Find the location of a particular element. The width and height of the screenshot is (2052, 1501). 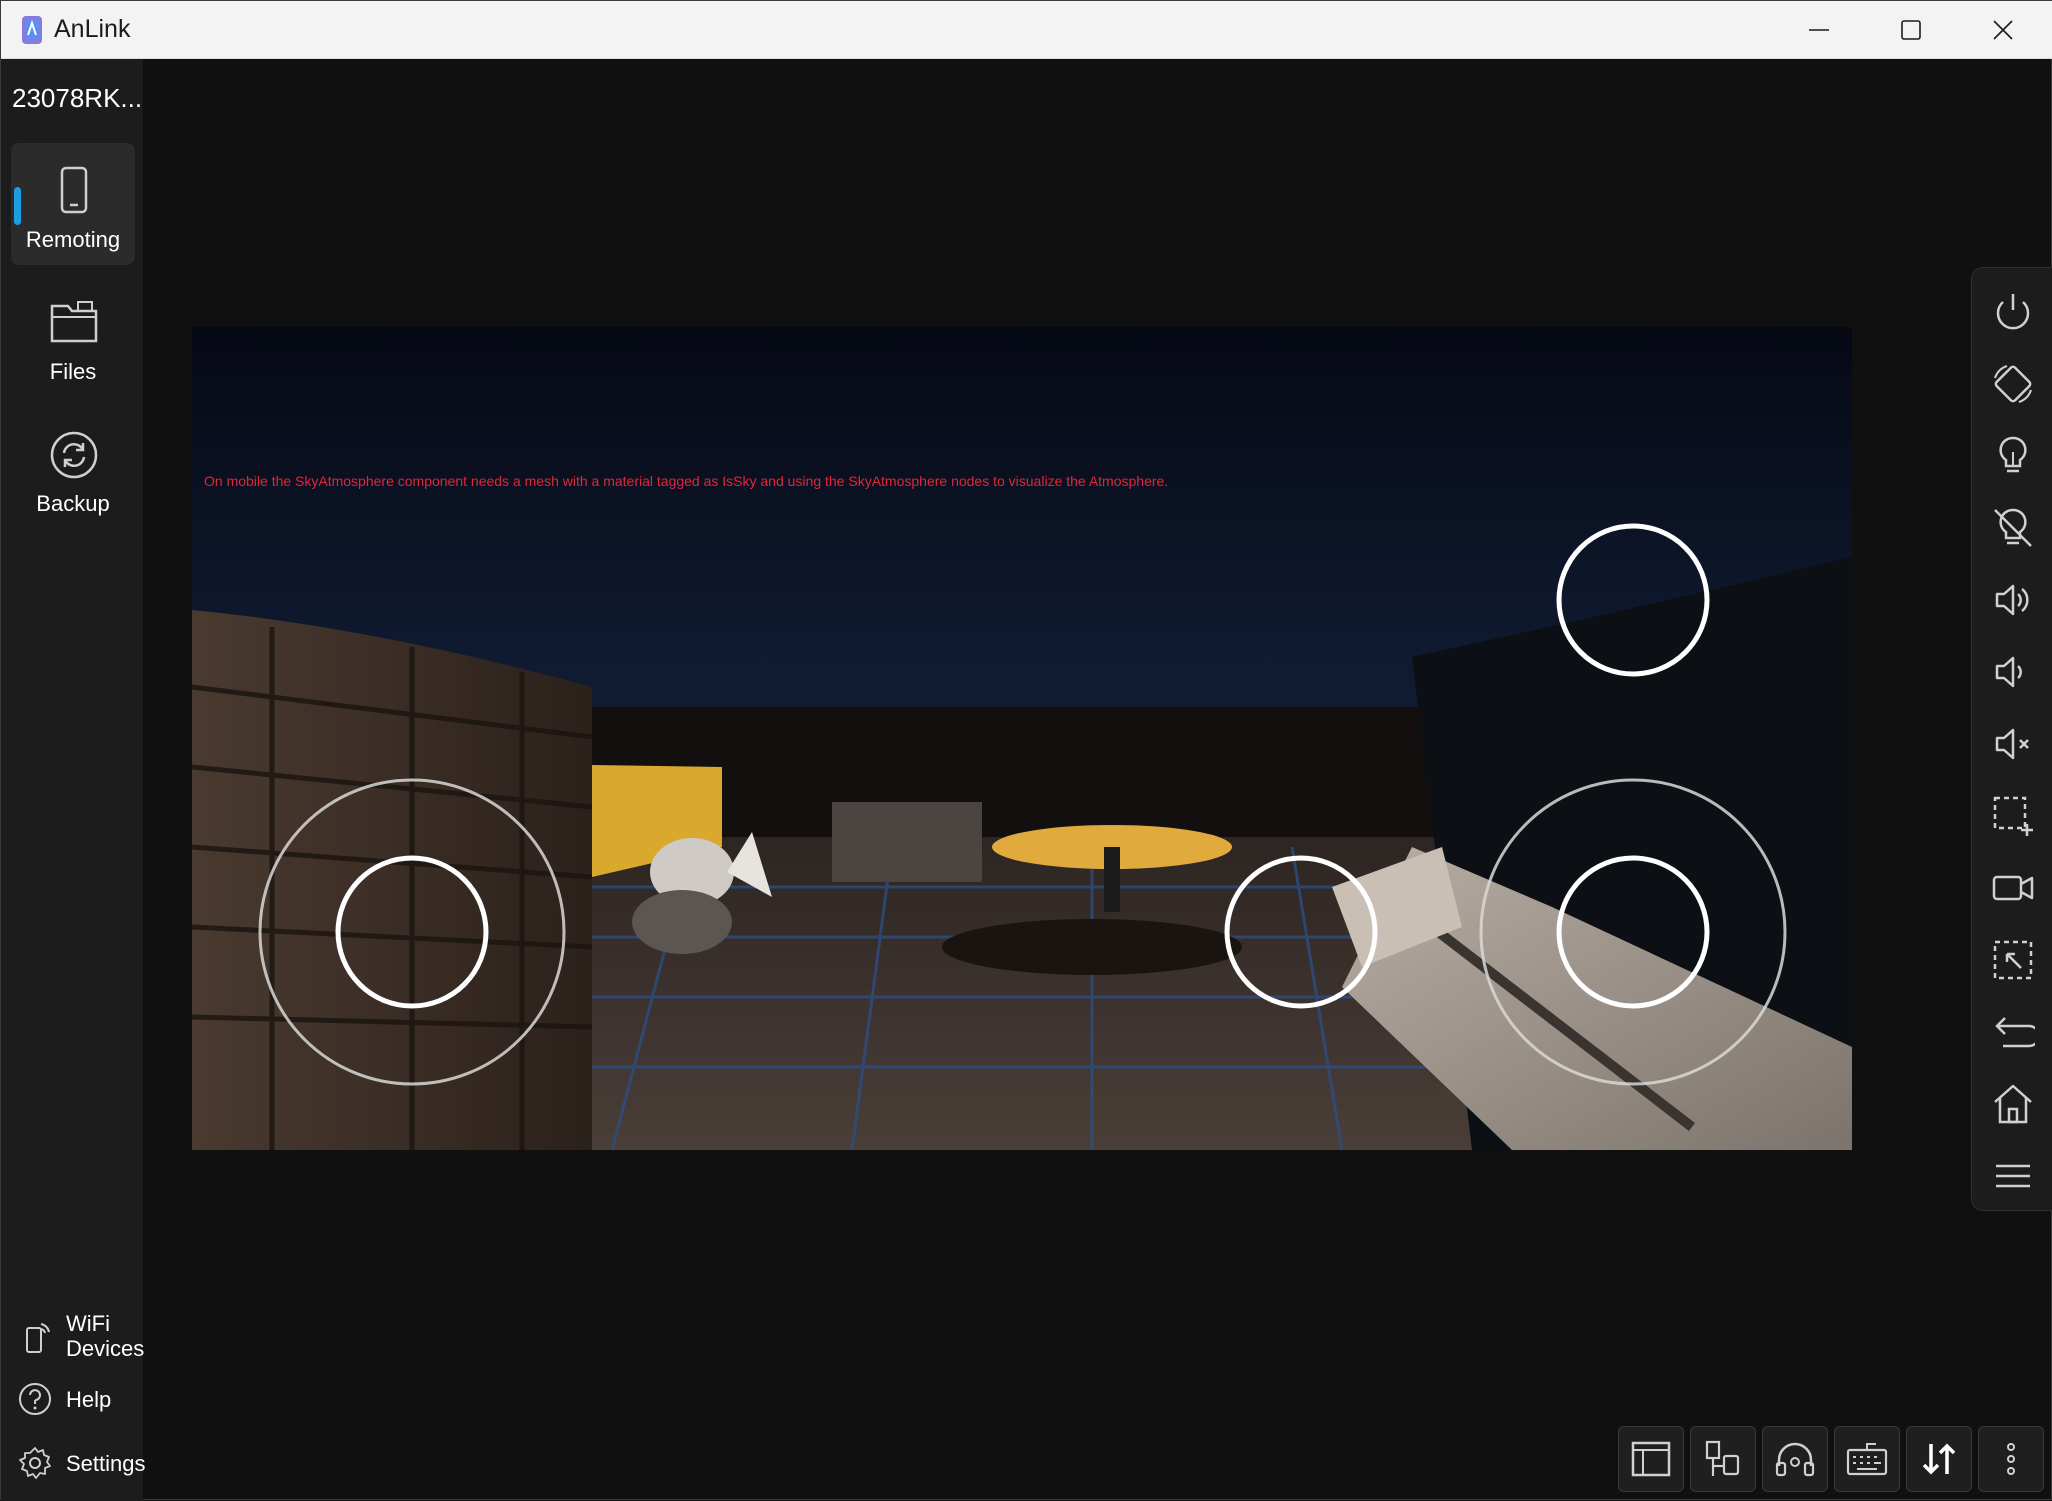

screenshot-region-icon is located at coordinates (2013, 816).